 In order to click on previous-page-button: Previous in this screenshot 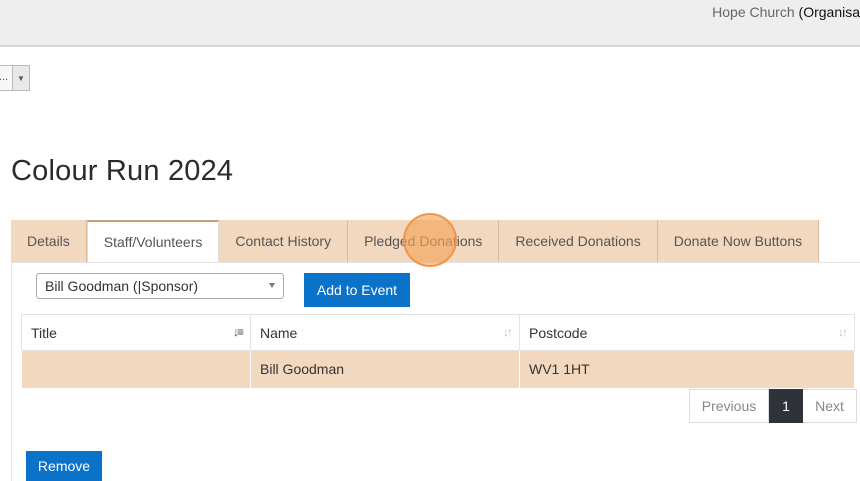, I will do `click(729, 406)`.